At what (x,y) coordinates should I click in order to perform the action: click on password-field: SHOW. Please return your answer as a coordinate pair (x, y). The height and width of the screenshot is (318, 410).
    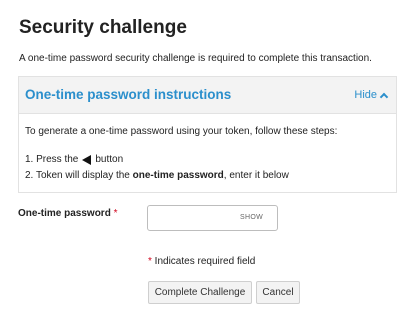
    Looking at the image, I should click on (212, 218).